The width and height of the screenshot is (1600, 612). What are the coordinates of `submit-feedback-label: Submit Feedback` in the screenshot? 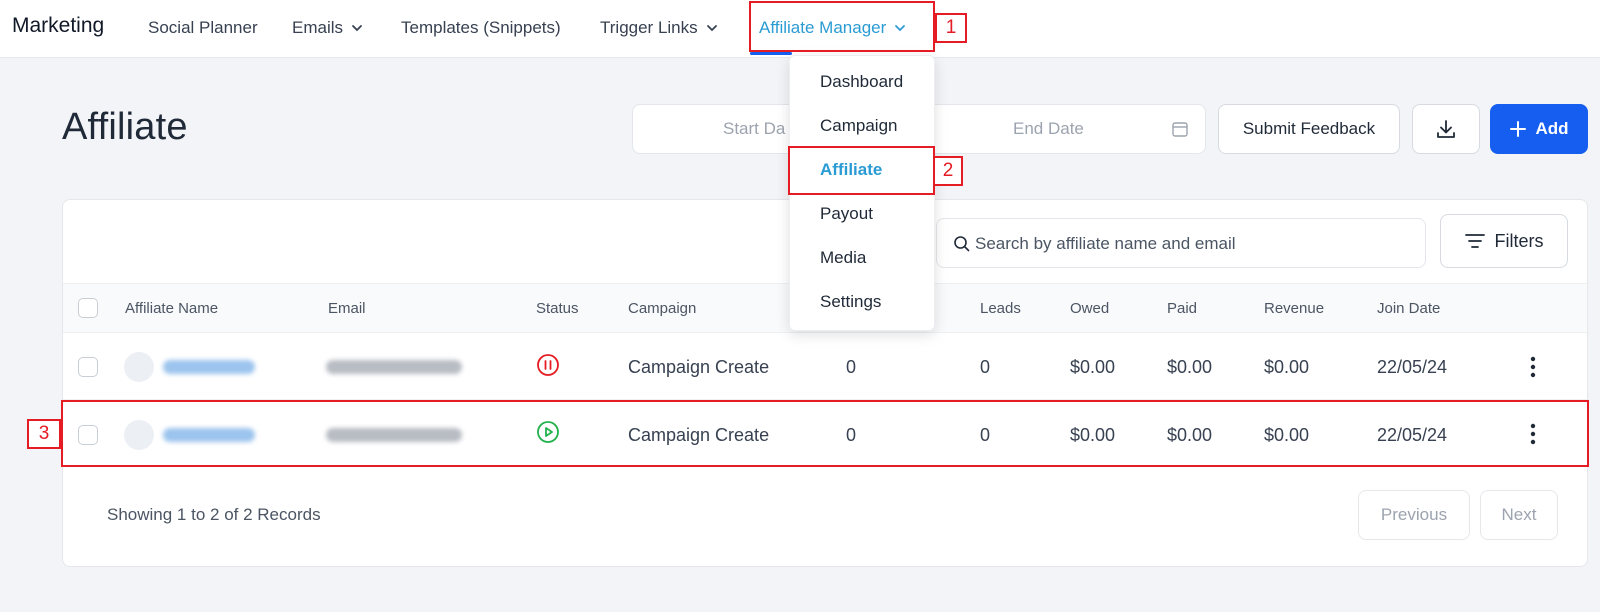 It's located at (1309, 128).